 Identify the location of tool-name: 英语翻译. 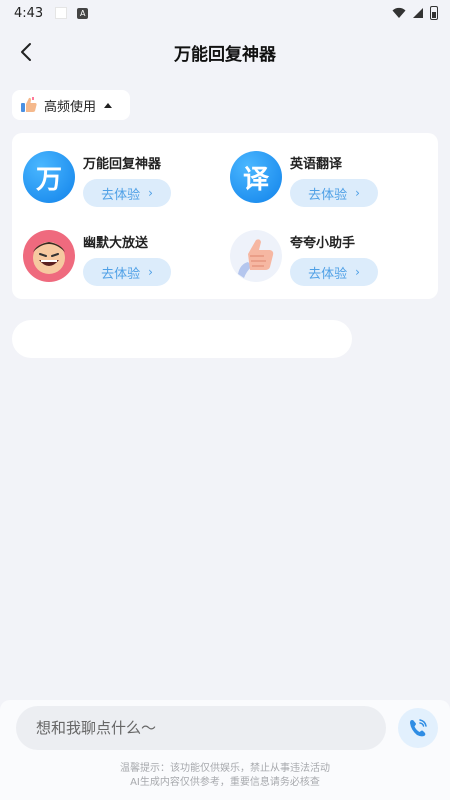
(316, 164).